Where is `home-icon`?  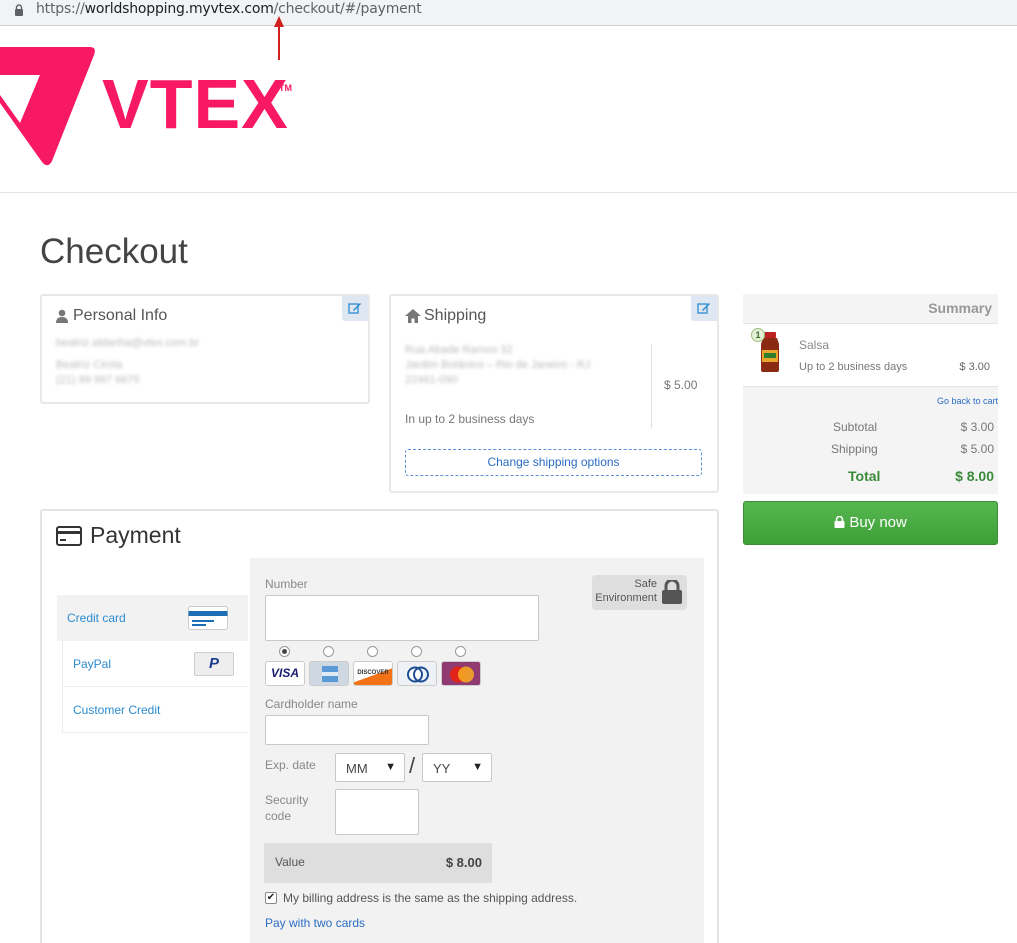
home-icon is located at coordinates (413, 316).